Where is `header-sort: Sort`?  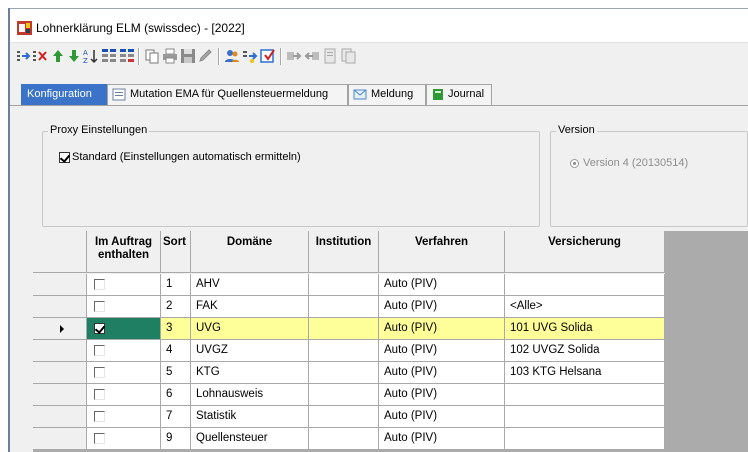
header-sort: Sort is located at coordinates (176, 252).